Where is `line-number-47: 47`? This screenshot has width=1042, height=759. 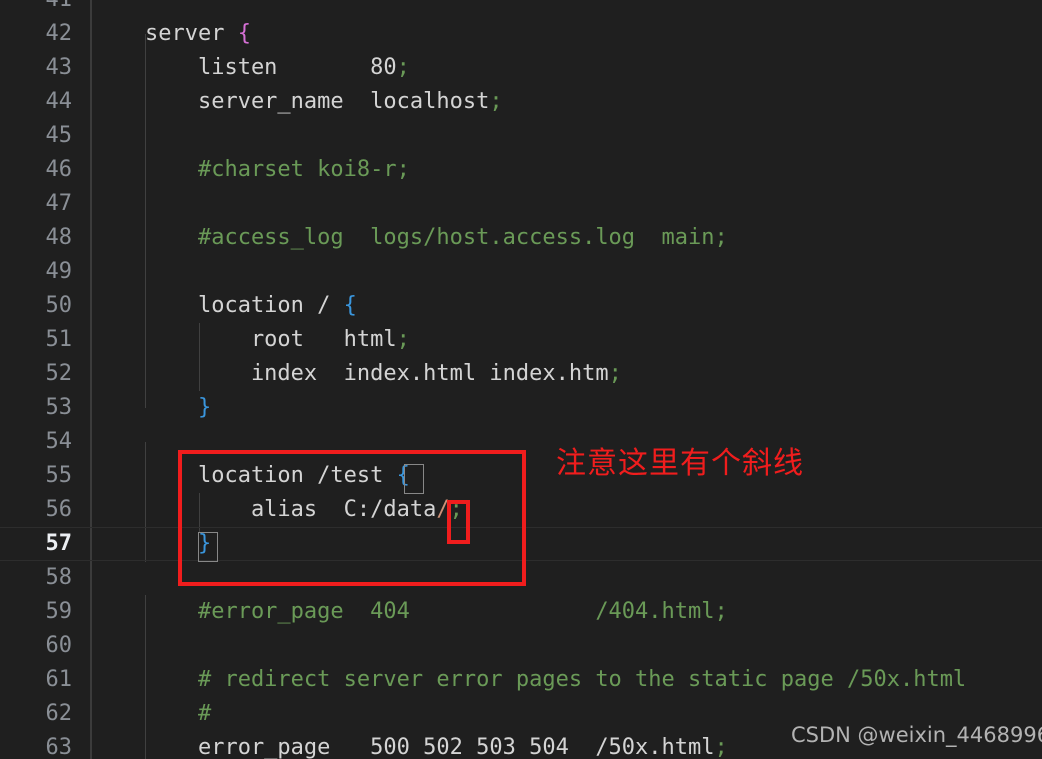
line-number-47: 47 is located at coordinates (59, 203).